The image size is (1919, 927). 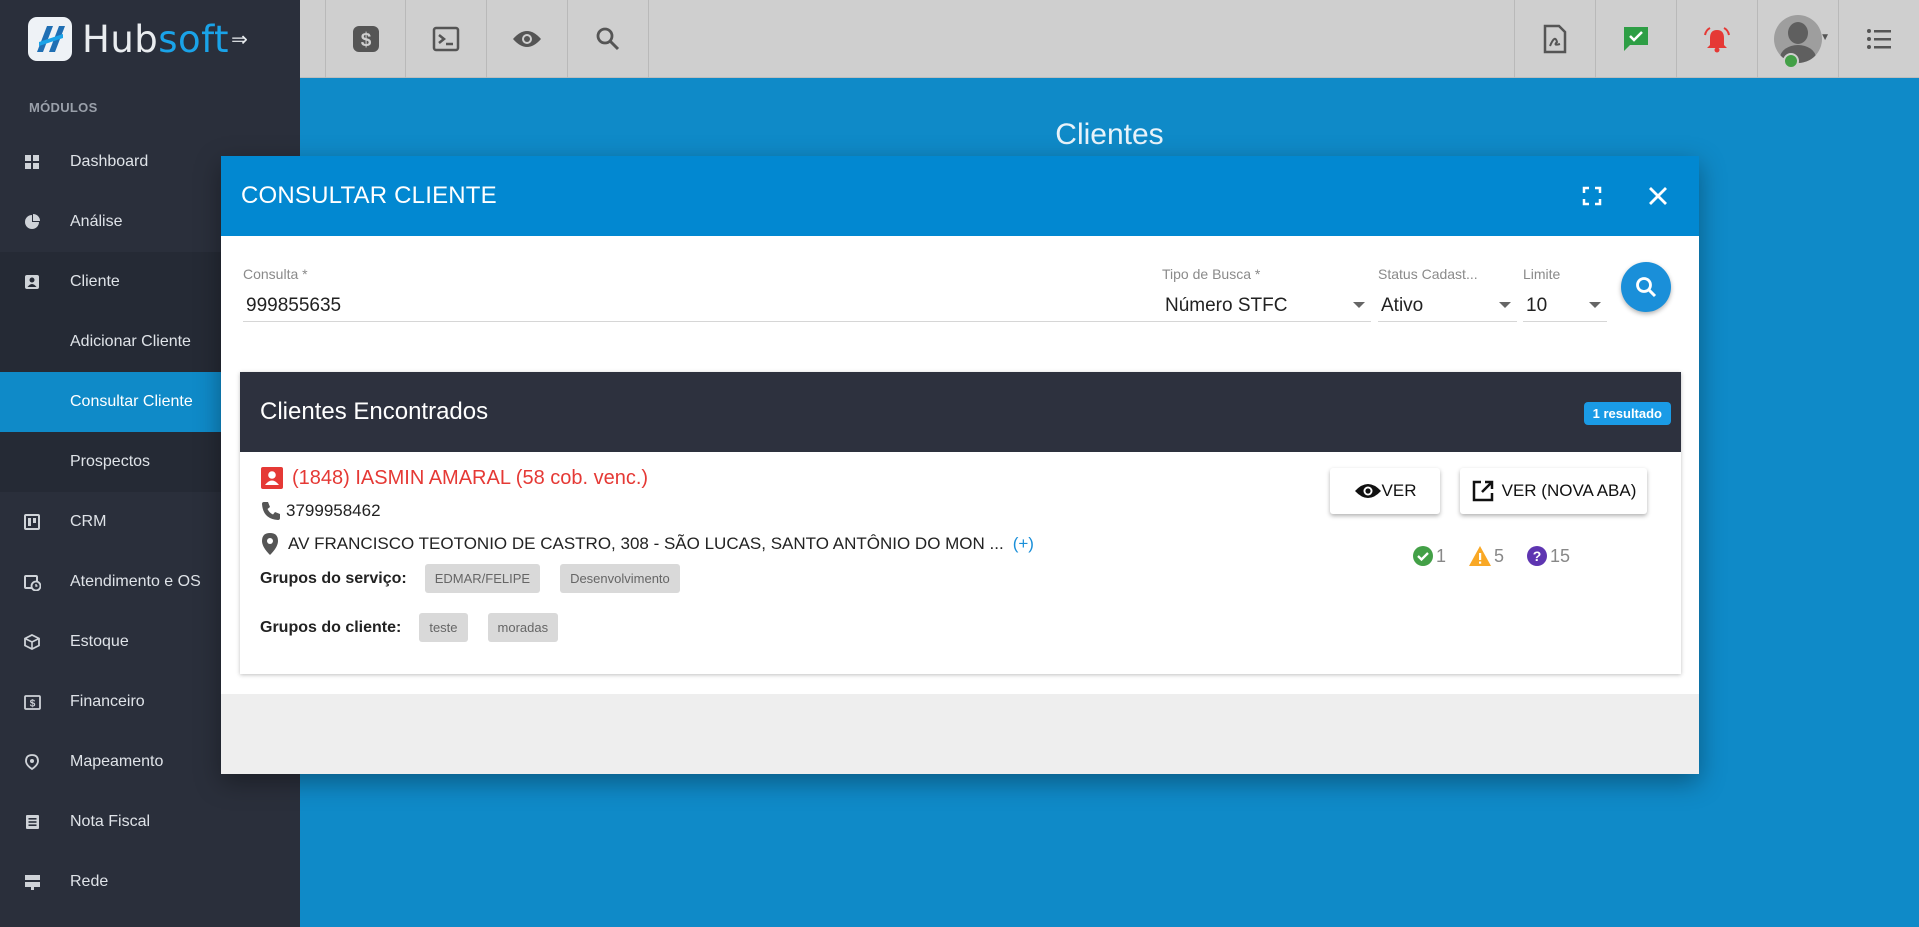 I want to click on toolbar: $ ▼, so click(x=1109, y=39).